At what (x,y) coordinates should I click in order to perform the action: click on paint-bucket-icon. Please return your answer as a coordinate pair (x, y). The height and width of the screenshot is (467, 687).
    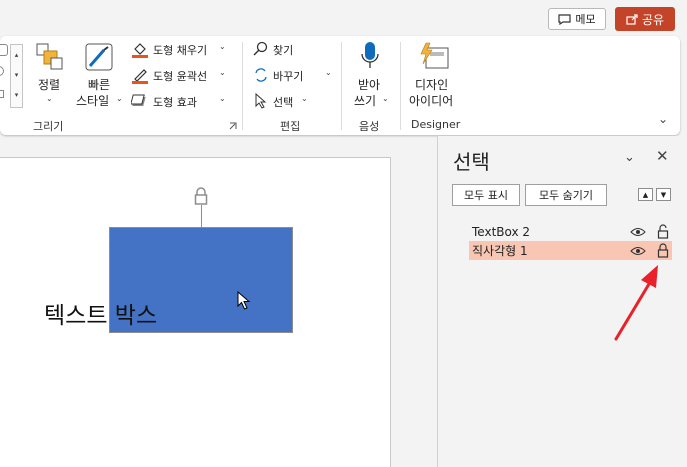
    Looking at the image, I should click on (140, 50).